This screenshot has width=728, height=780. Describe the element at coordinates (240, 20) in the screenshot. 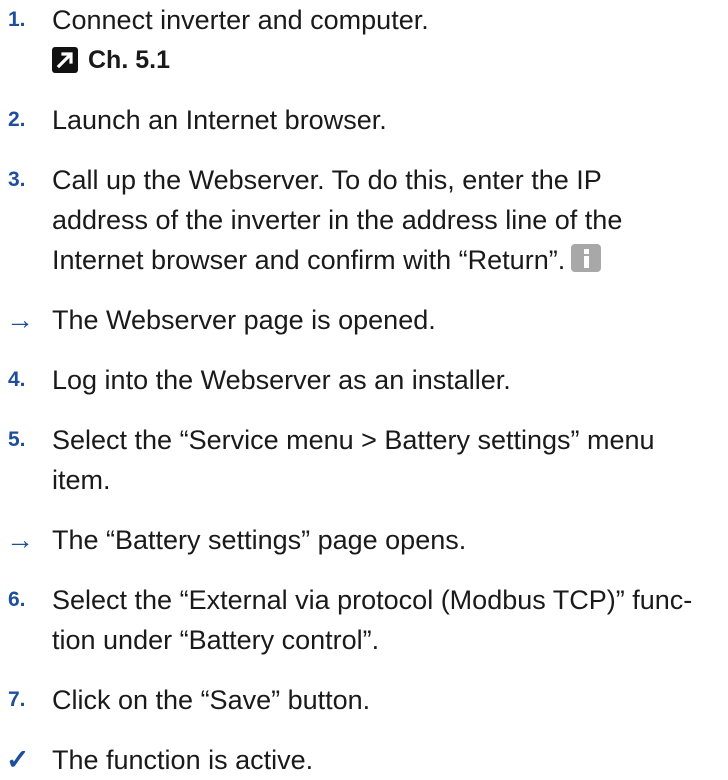

I see `step-line: Connect inverter and computer.` at that location.